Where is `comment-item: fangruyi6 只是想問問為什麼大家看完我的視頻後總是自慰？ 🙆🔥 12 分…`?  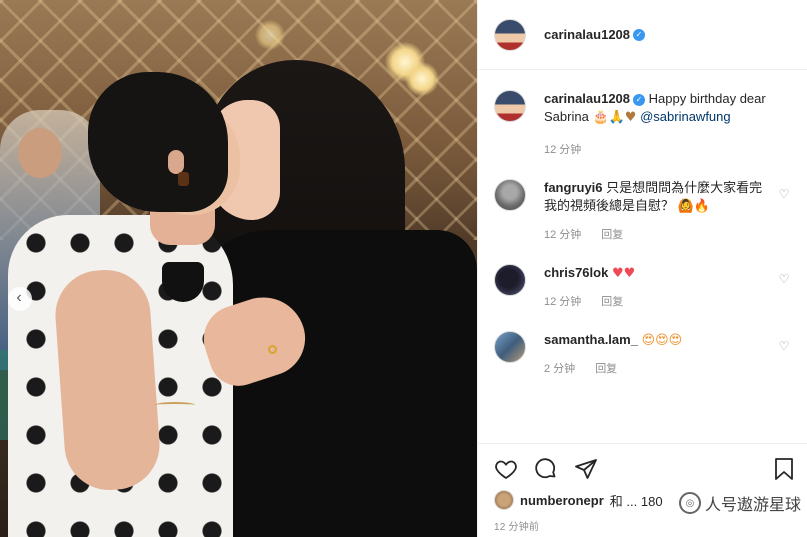
comment-item: fangruyi6 只是想問問為什麼大家看完我的視頻後總是自慰？ 🙆🔥 12 分… is located at coordinates (642, 211).